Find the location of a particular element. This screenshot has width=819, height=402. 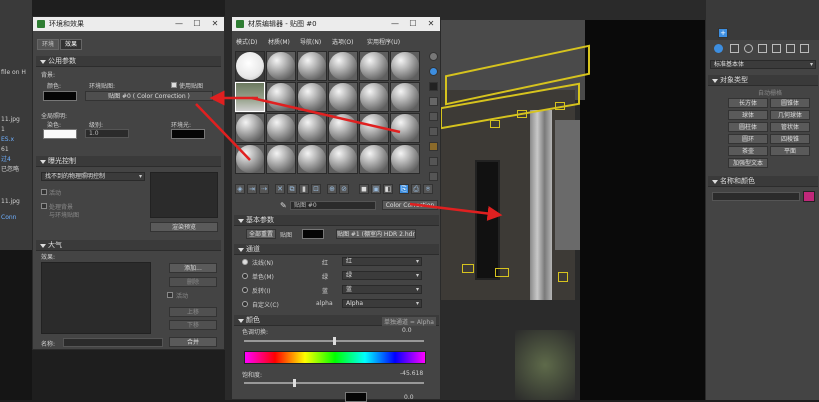

arrow-type-to-right is located at coordinates (456, 211).